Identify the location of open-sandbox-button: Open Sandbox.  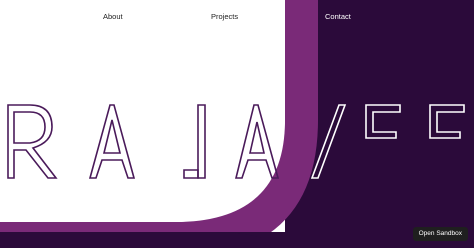
(440, 234).